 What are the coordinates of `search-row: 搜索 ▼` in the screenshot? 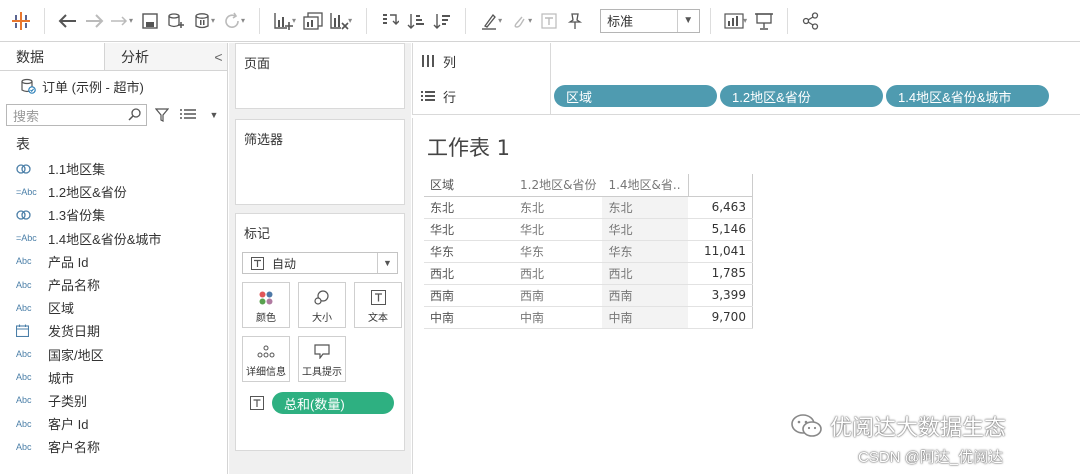 It's located at (113, 115).